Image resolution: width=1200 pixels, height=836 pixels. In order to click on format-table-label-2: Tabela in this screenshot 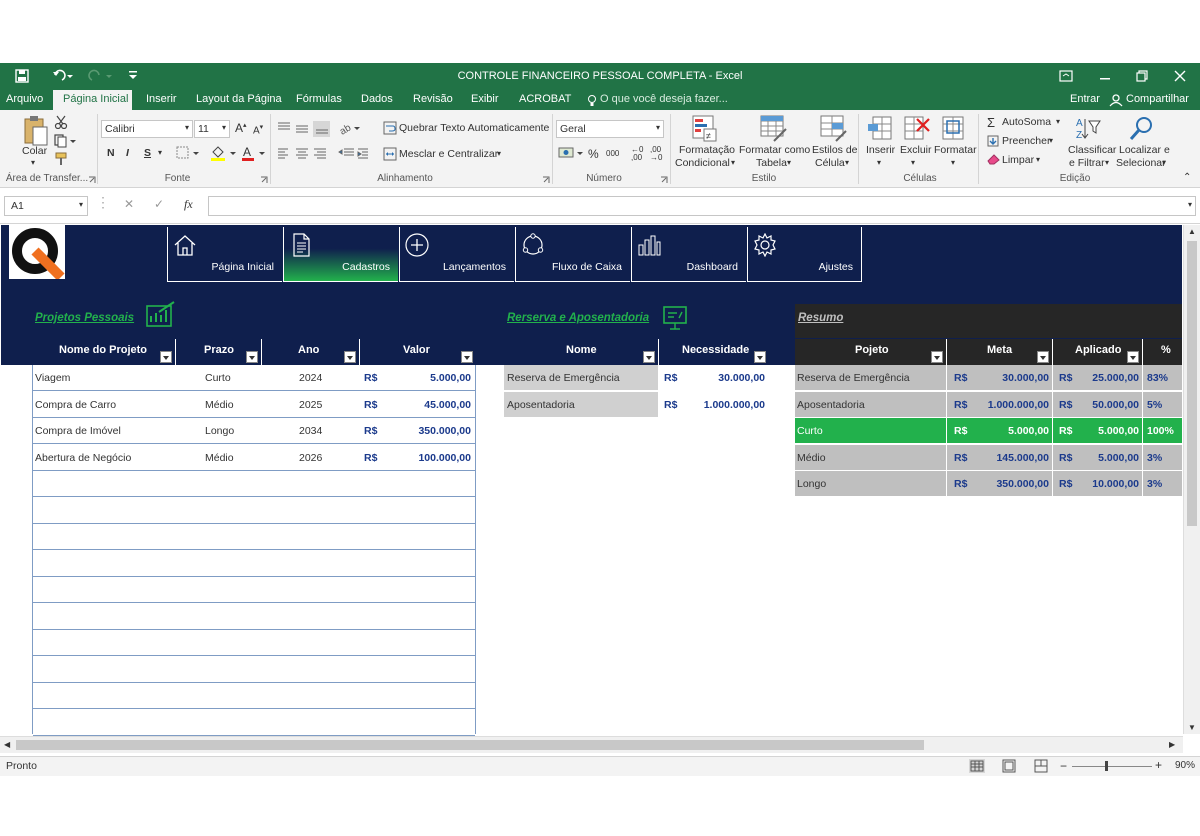, I will do `click(771, 163)`.